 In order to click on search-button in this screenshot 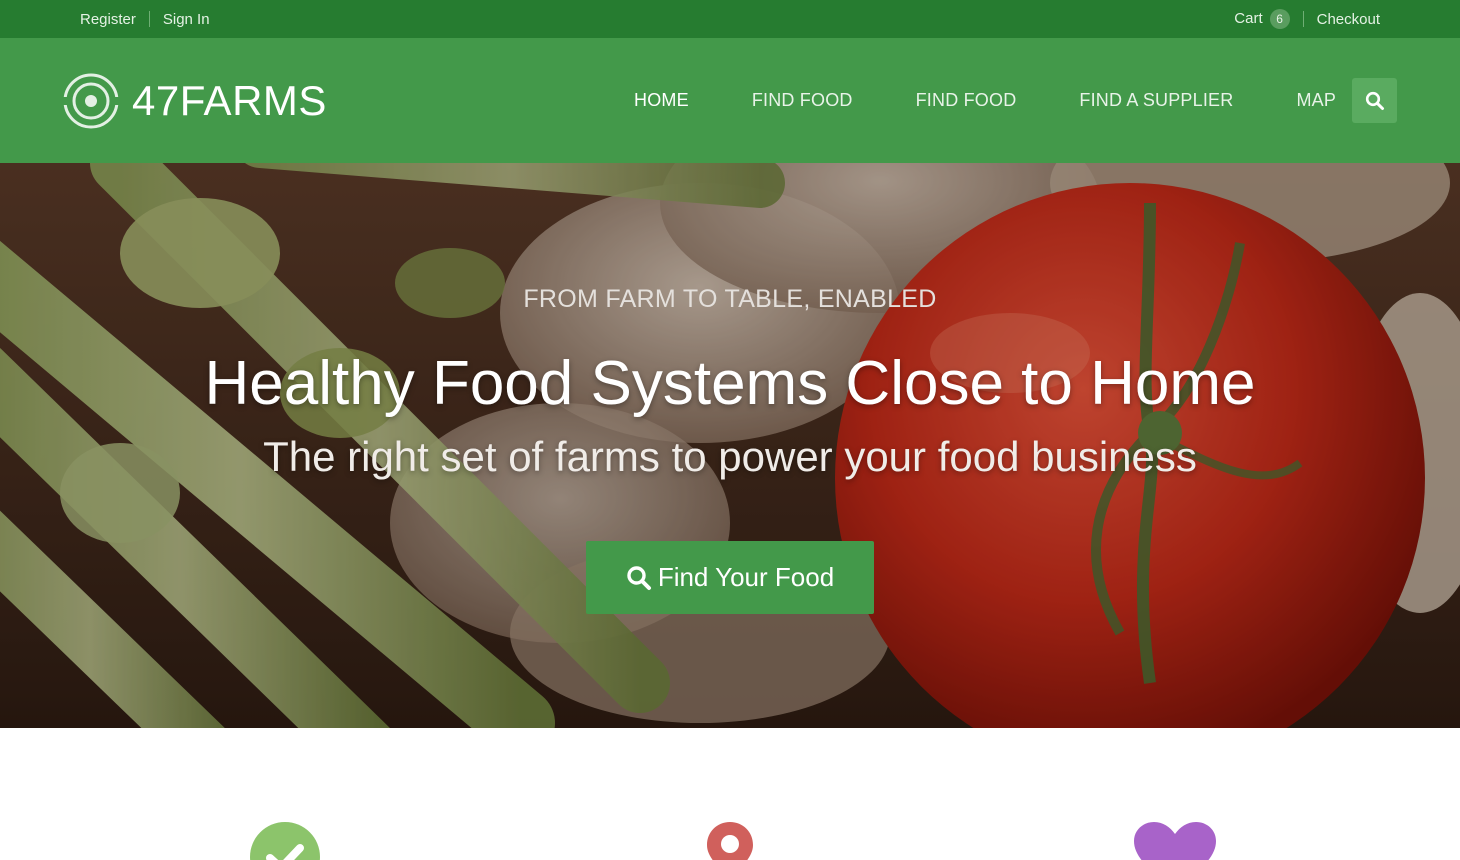, I will do `click(1374, 100)`.